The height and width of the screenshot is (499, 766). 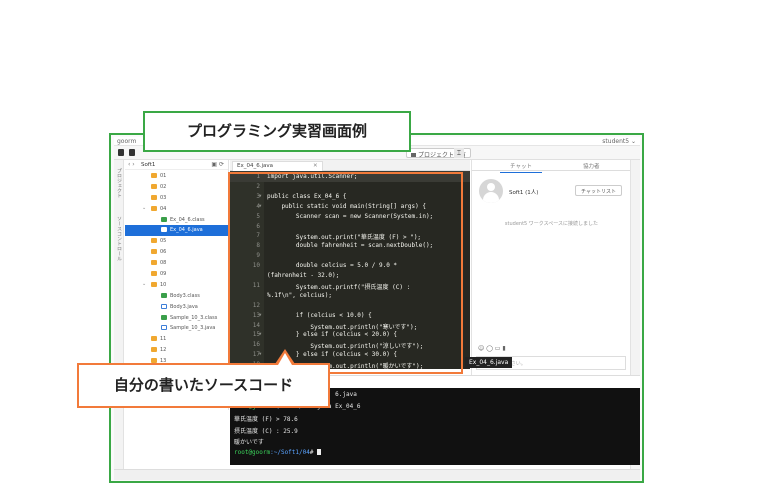 What do you see at coordinates (163, 186) in the screenshot?
I see `file-tree-label: 02` at bounding box center [163, 186].